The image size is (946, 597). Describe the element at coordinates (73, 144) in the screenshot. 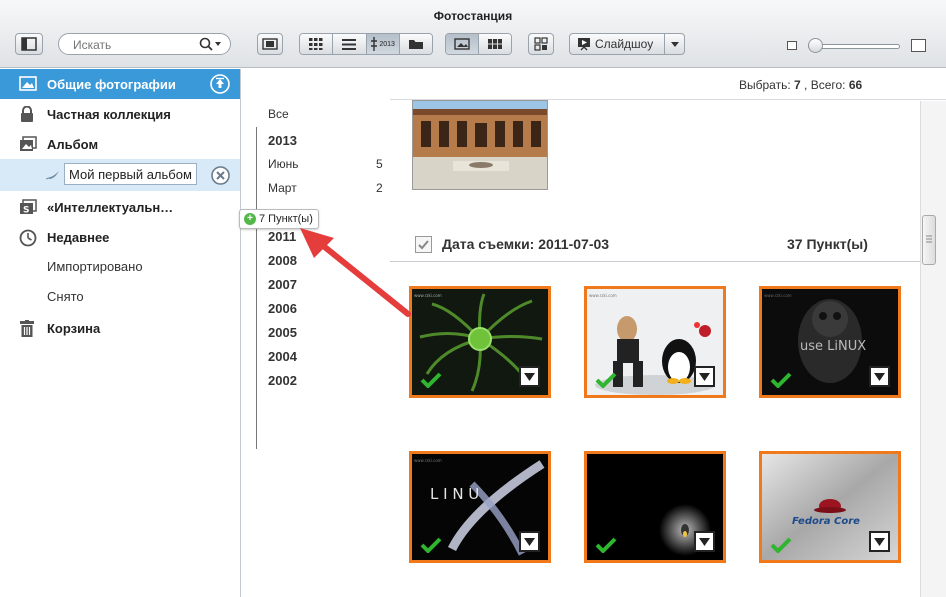

I see `sidebar-item-label: Альбом` at that location.